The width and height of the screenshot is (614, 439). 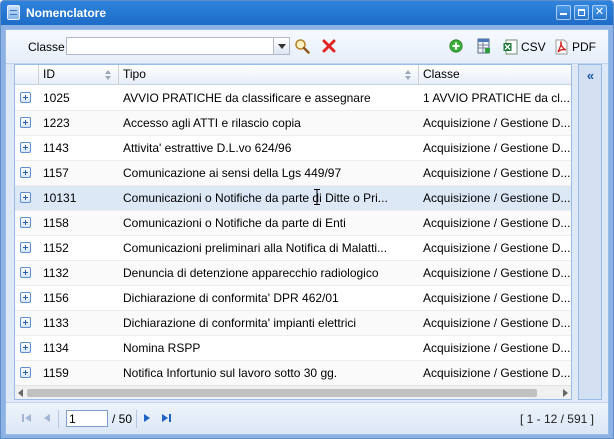 What do you see at coordinates (307, 418) in the screenshot?
I see `paging-toolbar: / 50 [ 1 - 12 / 591 ]` at bounding box center [307, 418].